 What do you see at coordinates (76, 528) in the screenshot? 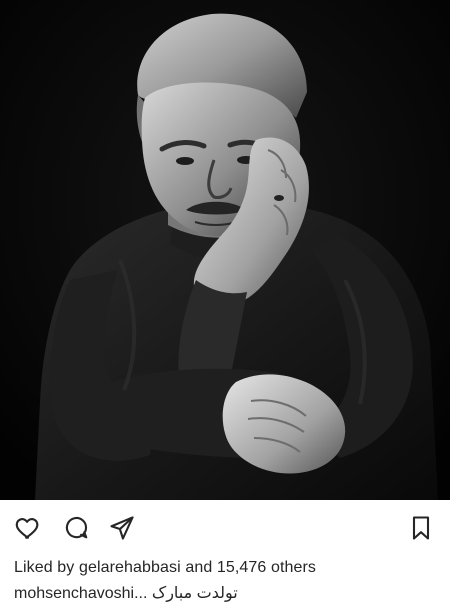
I see `comment-icon` at bounding box center [76, 528].